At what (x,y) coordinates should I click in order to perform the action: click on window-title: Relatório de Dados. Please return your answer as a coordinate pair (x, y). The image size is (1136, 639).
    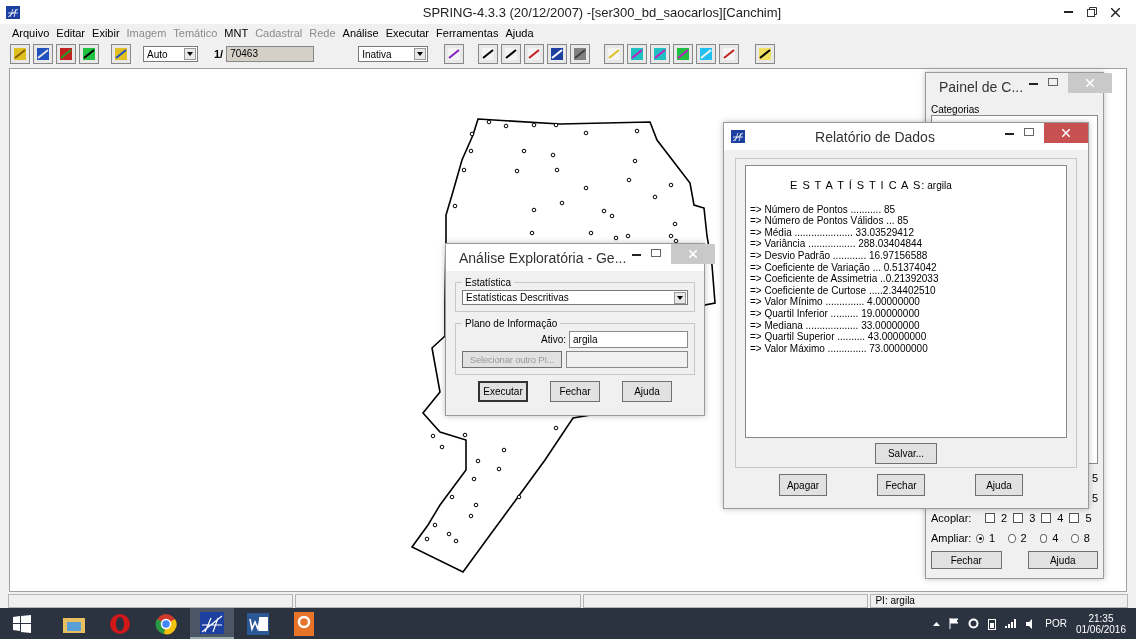
    Looking at the image, I should click on (875, 136).